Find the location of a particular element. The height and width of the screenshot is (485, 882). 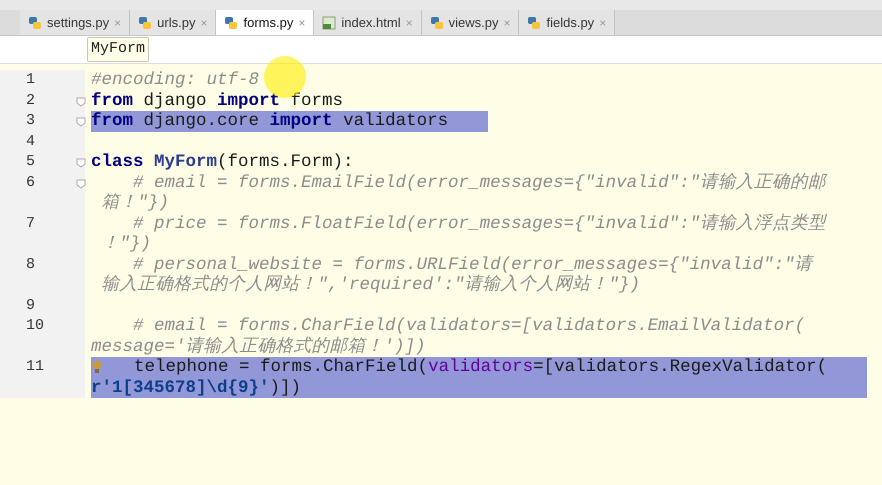

tab-label: index.html is located at coordinates (371, 23).